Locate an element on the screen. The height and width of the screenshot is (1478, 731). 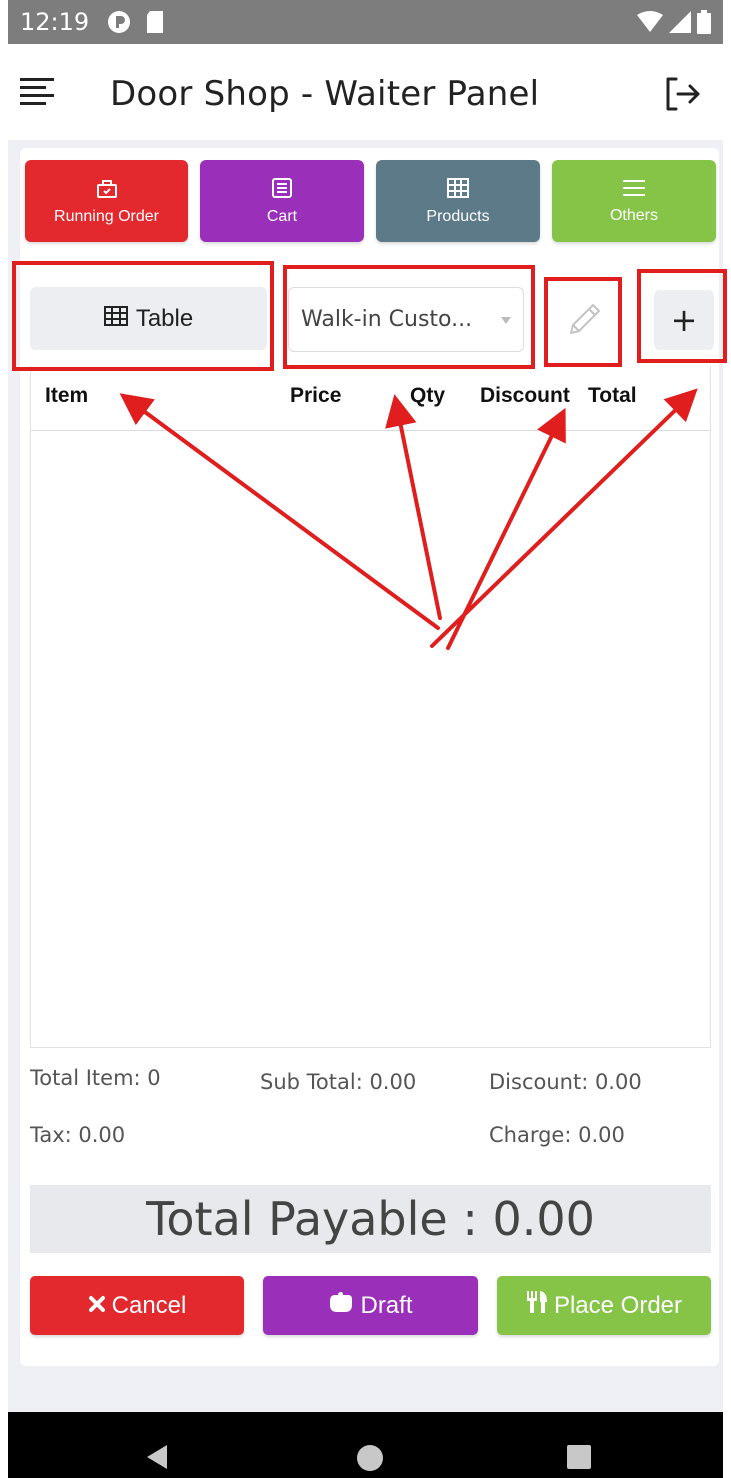
page-title: Door Shop - Waiter Panel is located at coordinates (325, 94).